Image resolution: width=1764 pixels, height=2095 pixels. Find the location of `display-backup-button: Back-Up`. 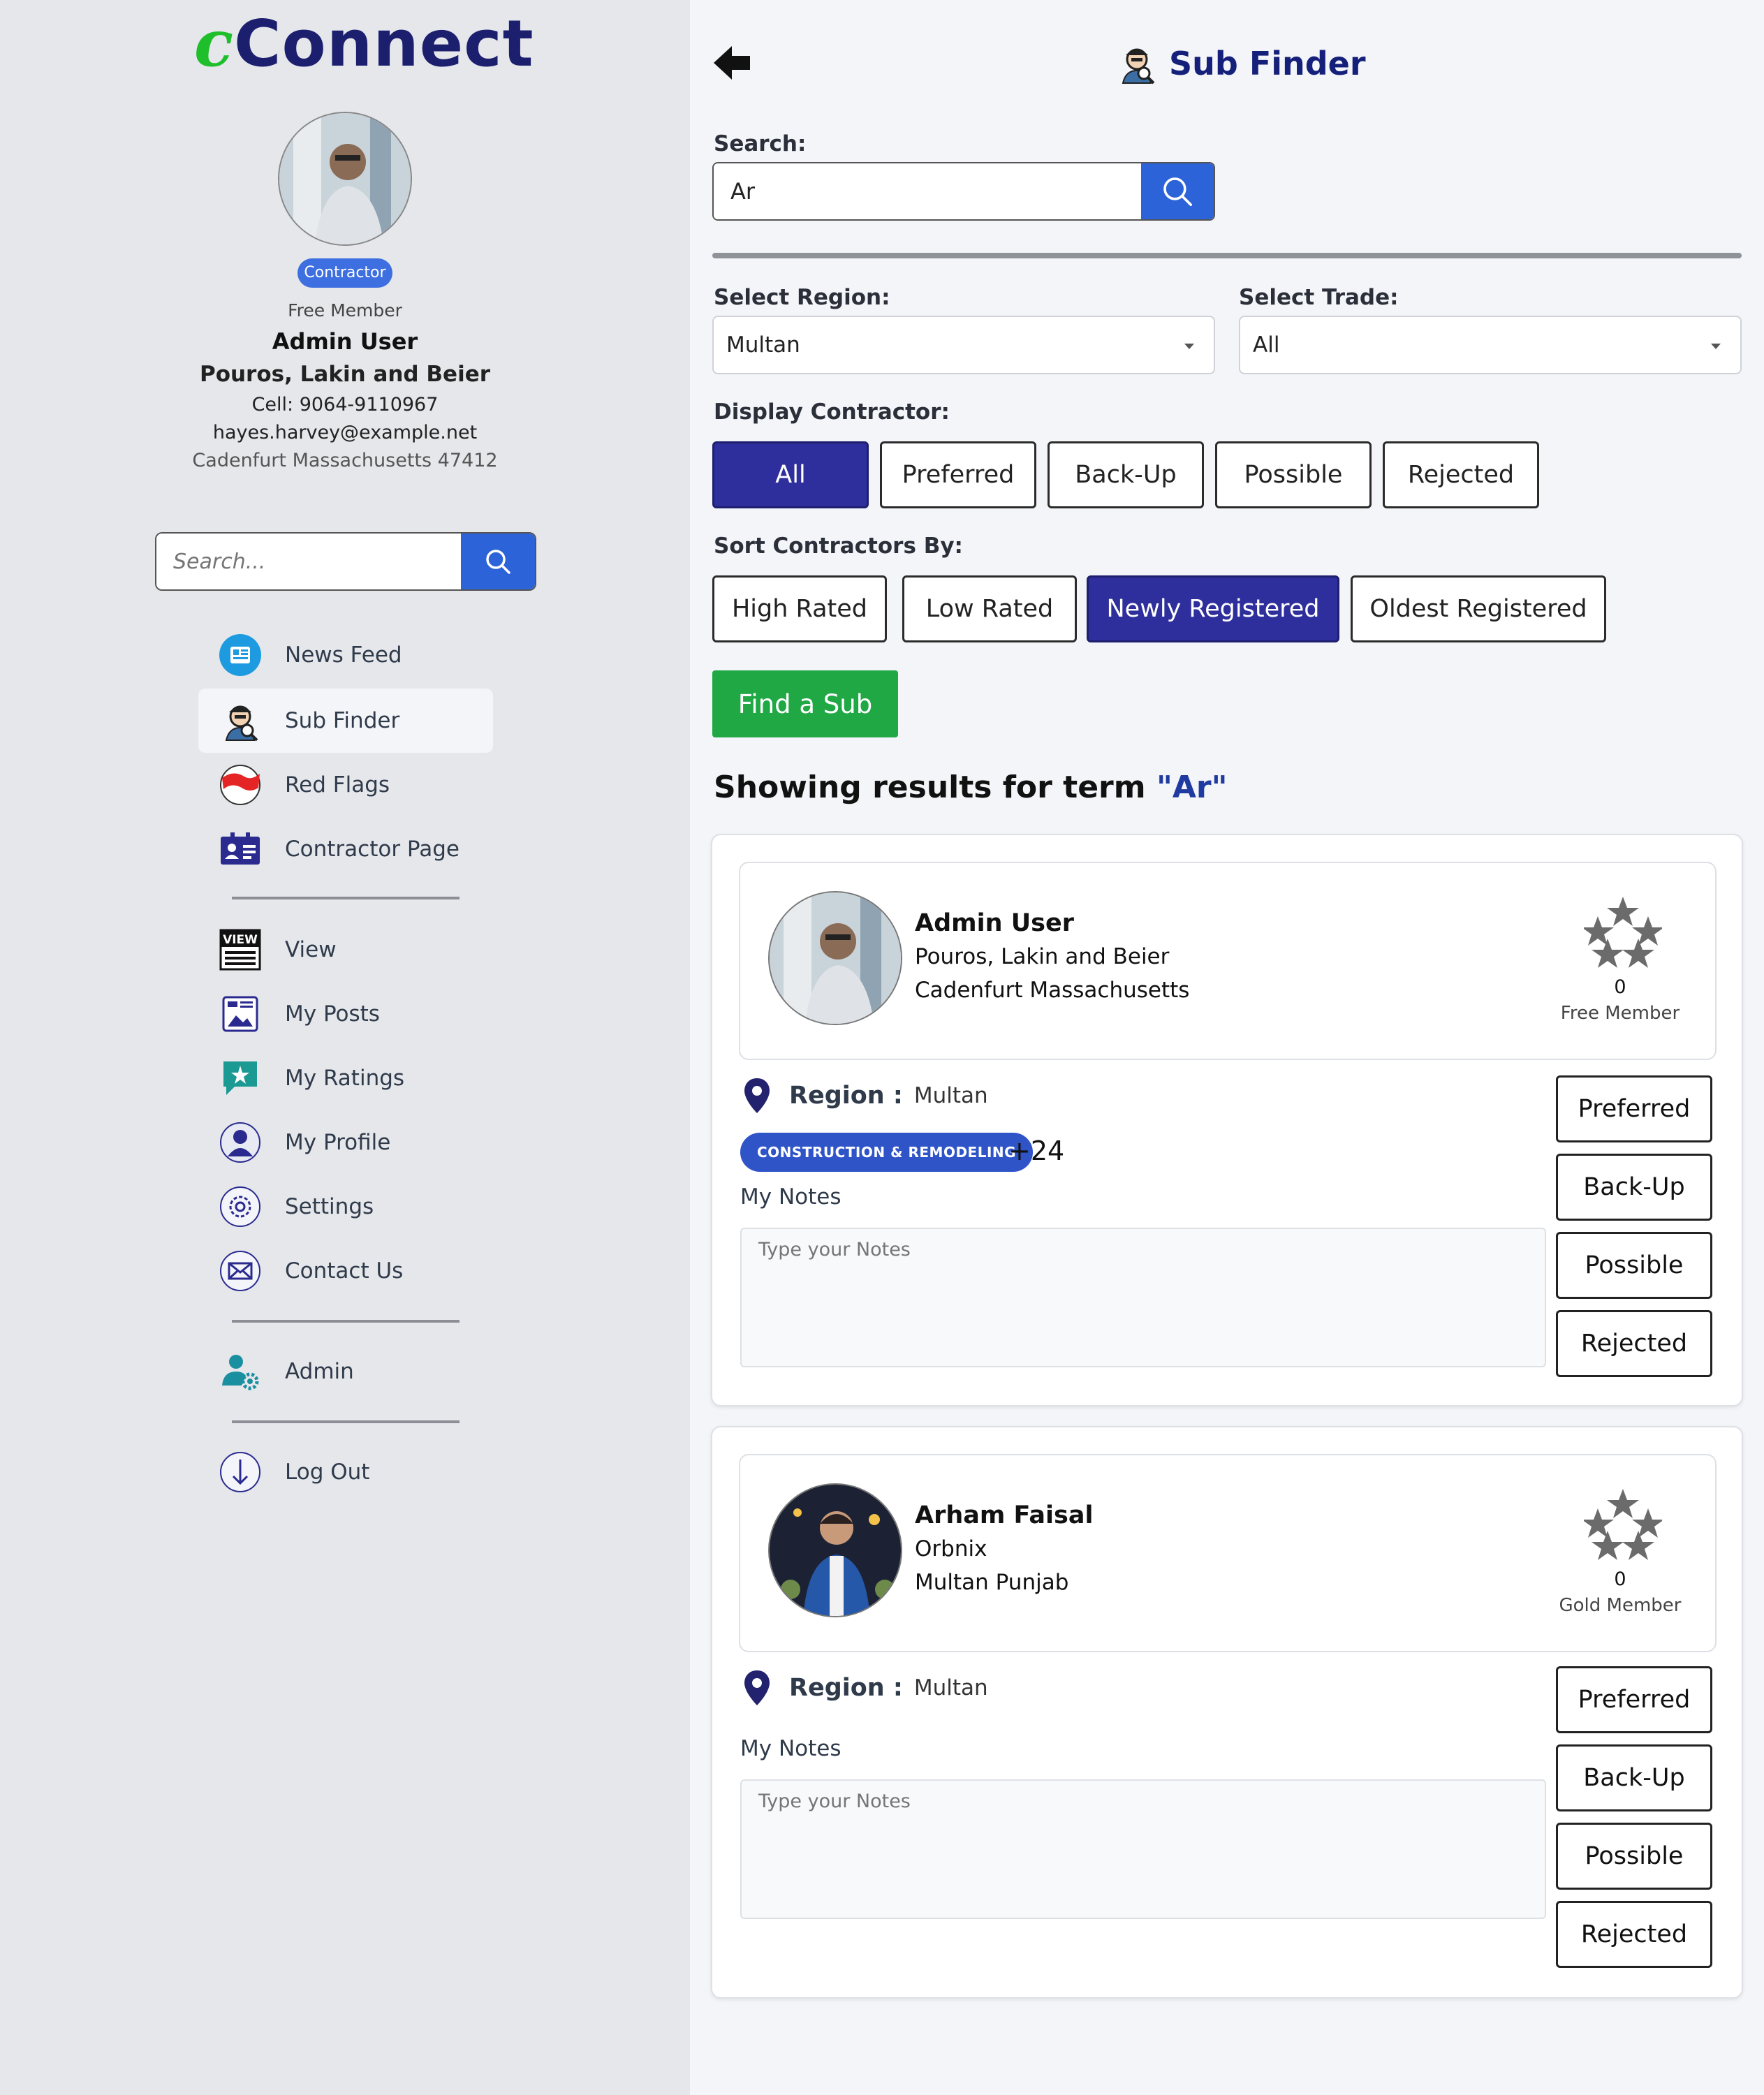

display-backup-button: Back-Up is located at coordinates (1126, 474).